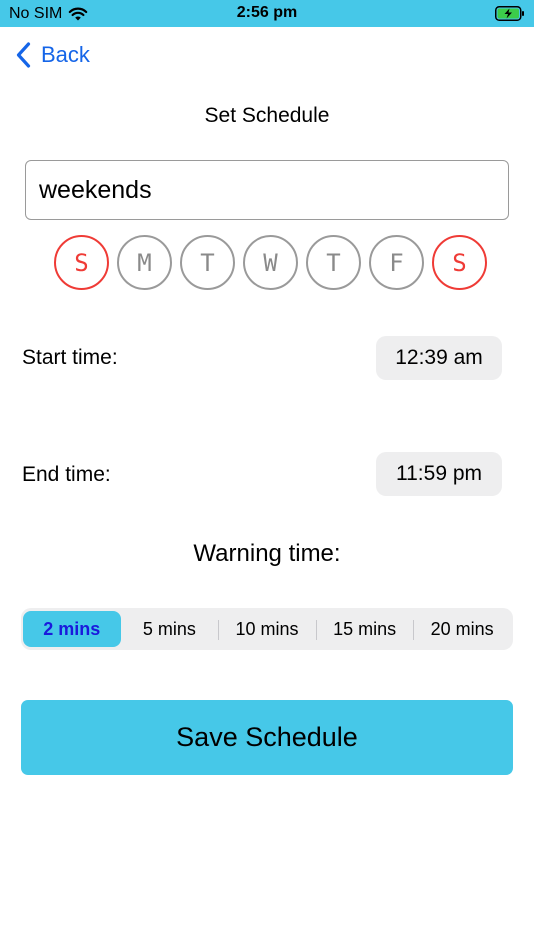  What do you see at coordinates (65, 54) in the screenshot?
I see `back-label: Back` at bounding box center [65, 54].